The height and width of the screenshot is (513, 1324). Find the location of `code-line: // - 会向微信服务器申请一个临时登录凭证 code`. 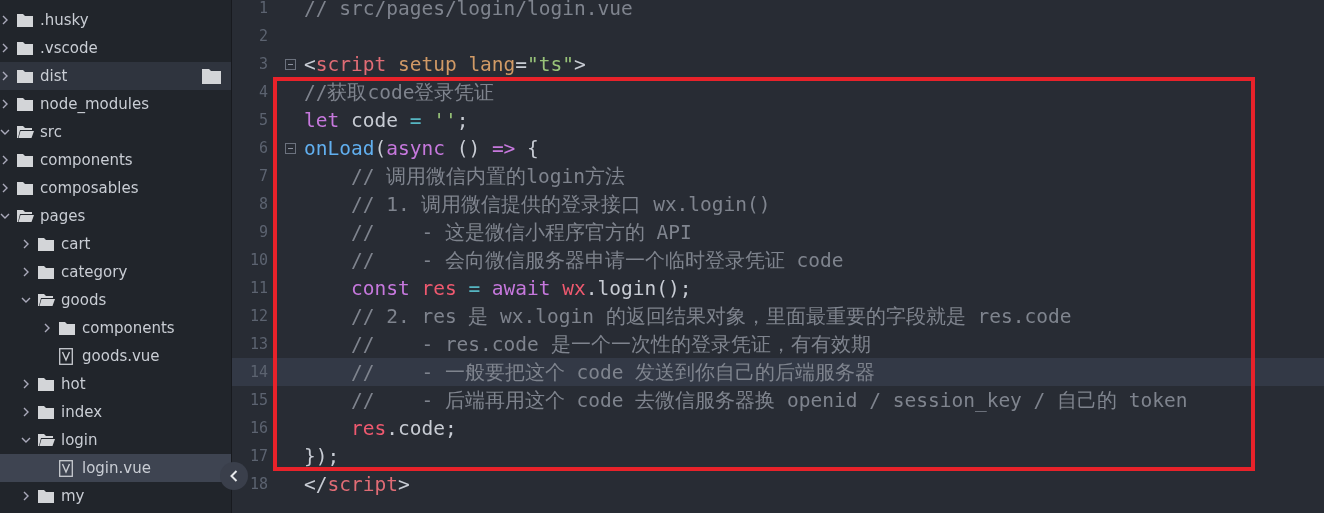

code-line: // - 会向微信服务器申请一个临时登录凭证 code is located at coordinates (596, 260).